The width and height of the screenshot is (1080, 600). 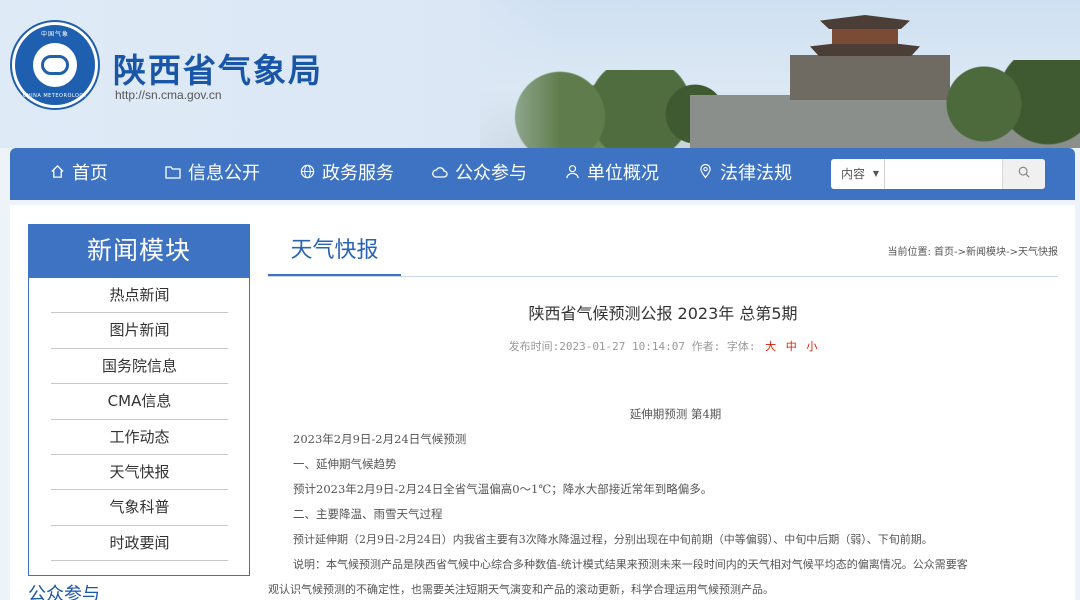 What do you see at coordinates (168, 95) in the screenshot?
I see `site-url: http://sn.cma.gov.cn` at bounding box center [168, 95].